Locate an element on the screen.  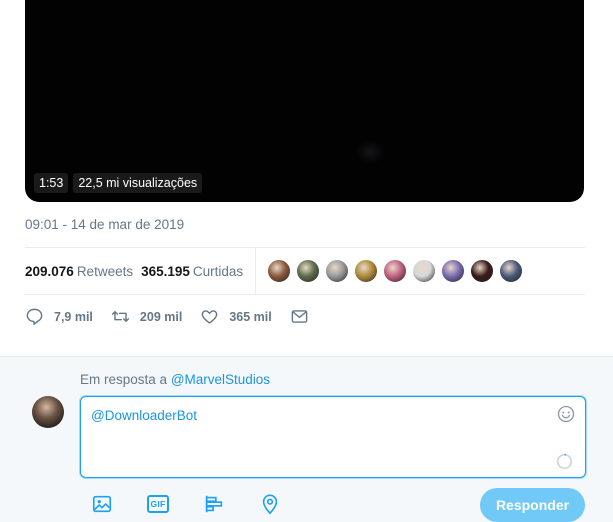
poll-button is located at coordinates (214, 504).